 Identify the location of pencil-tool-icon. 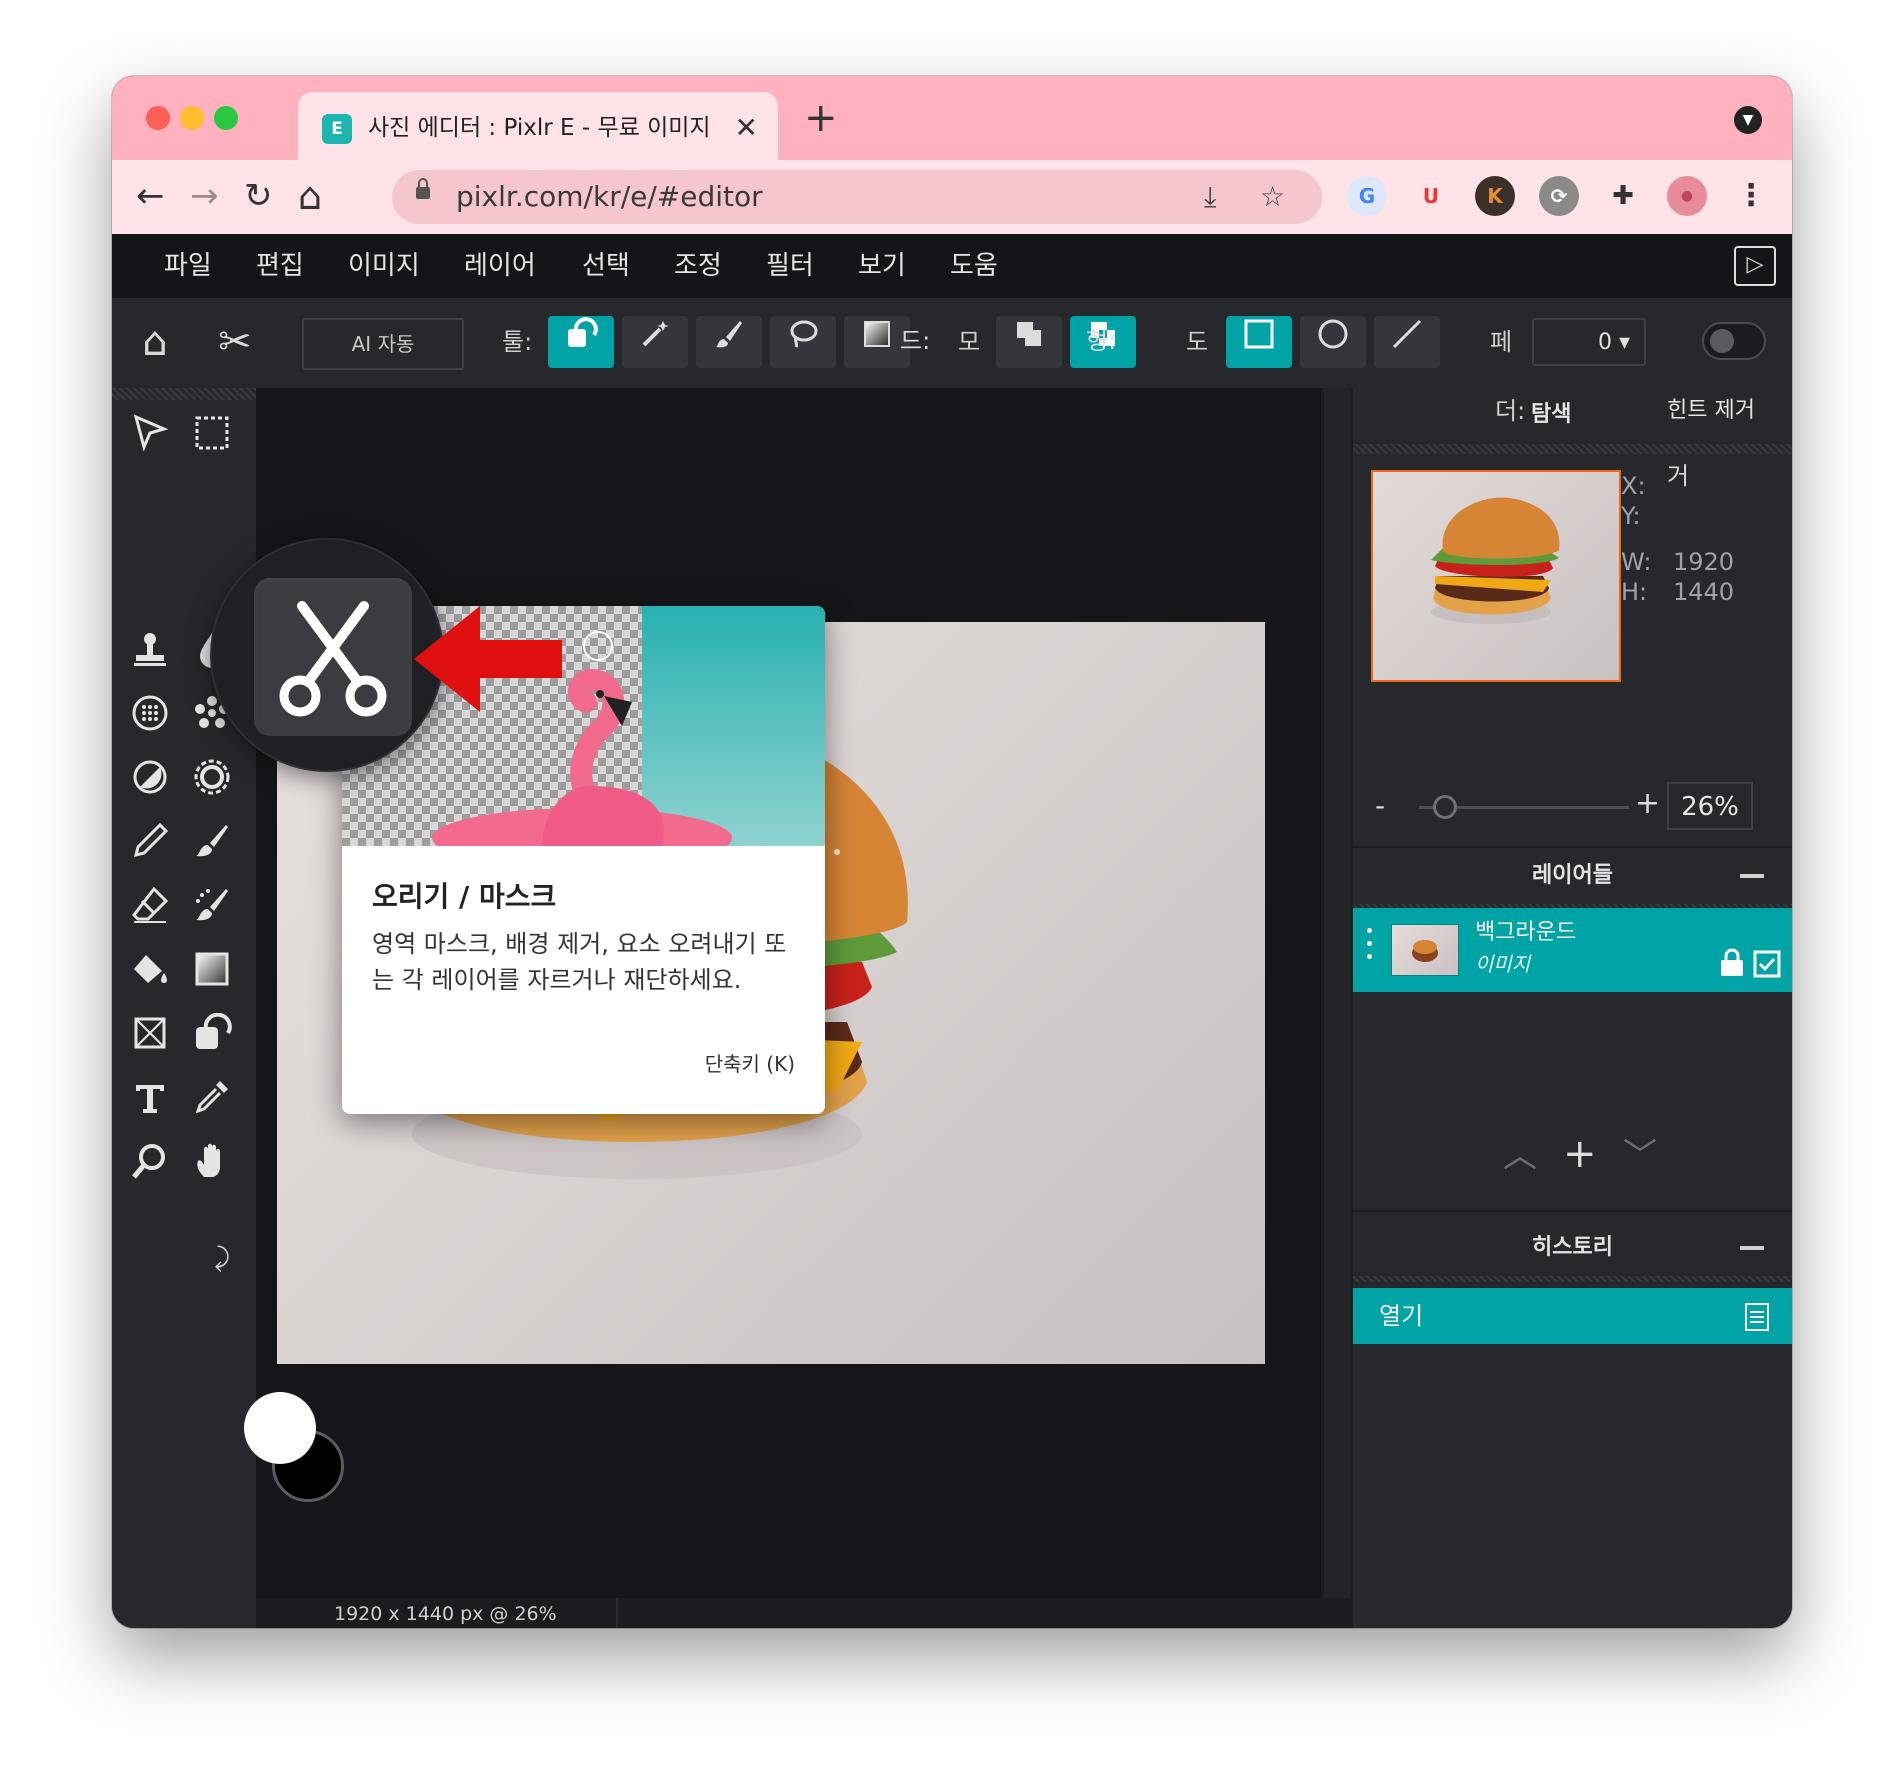
(150, 848).